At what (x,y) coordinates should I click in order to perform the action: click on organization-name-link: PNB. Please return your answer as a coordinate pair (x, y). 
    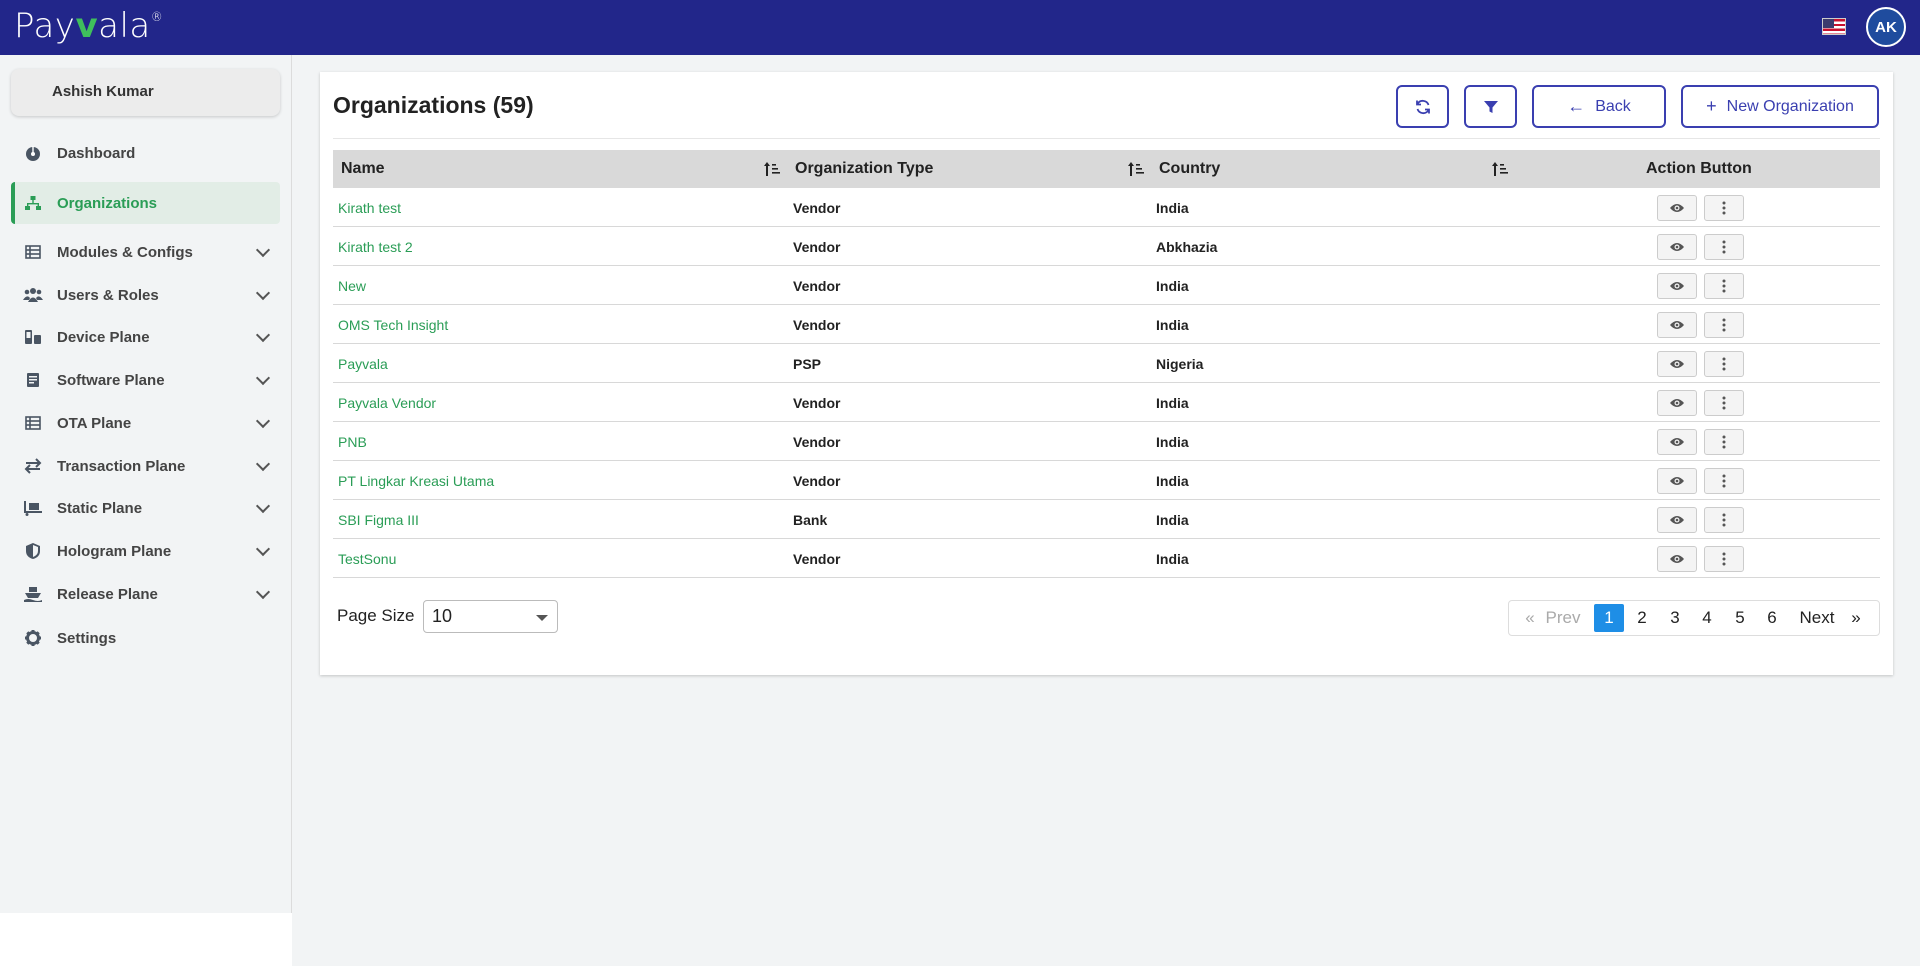
    Looking at the image, I should click on (352, 442).